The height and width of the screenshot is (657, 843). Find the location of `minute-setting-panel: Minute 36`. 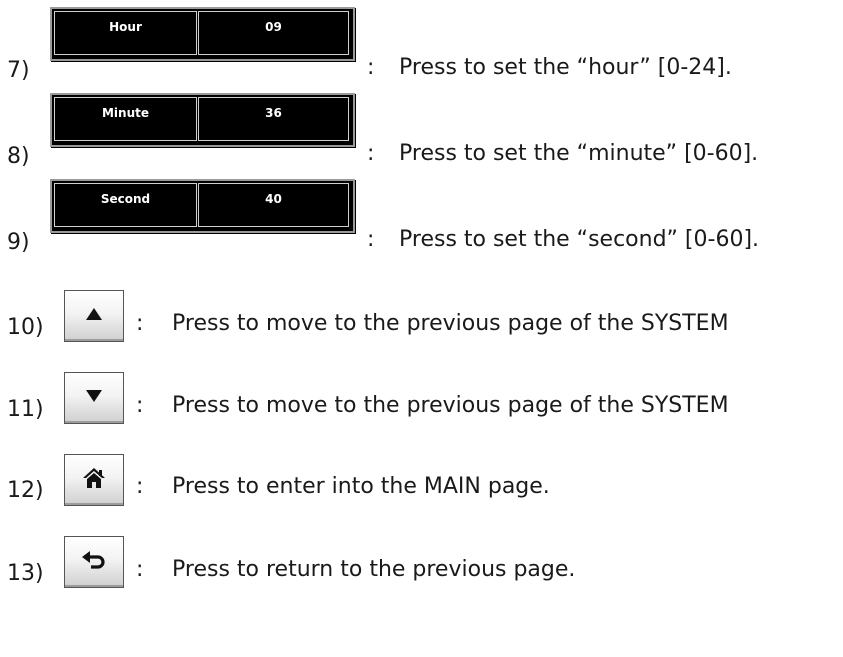

minute-setting-panel: Minute 36 is located at coordinates (202, 120).